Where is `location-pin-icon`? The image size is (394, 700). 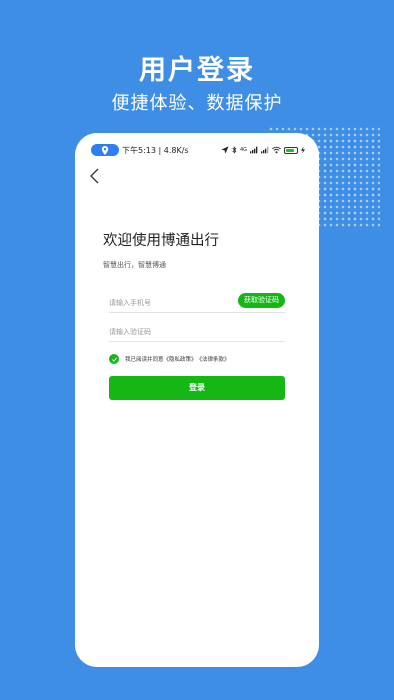
location-pin-icon is located at coordinates (105, 150).